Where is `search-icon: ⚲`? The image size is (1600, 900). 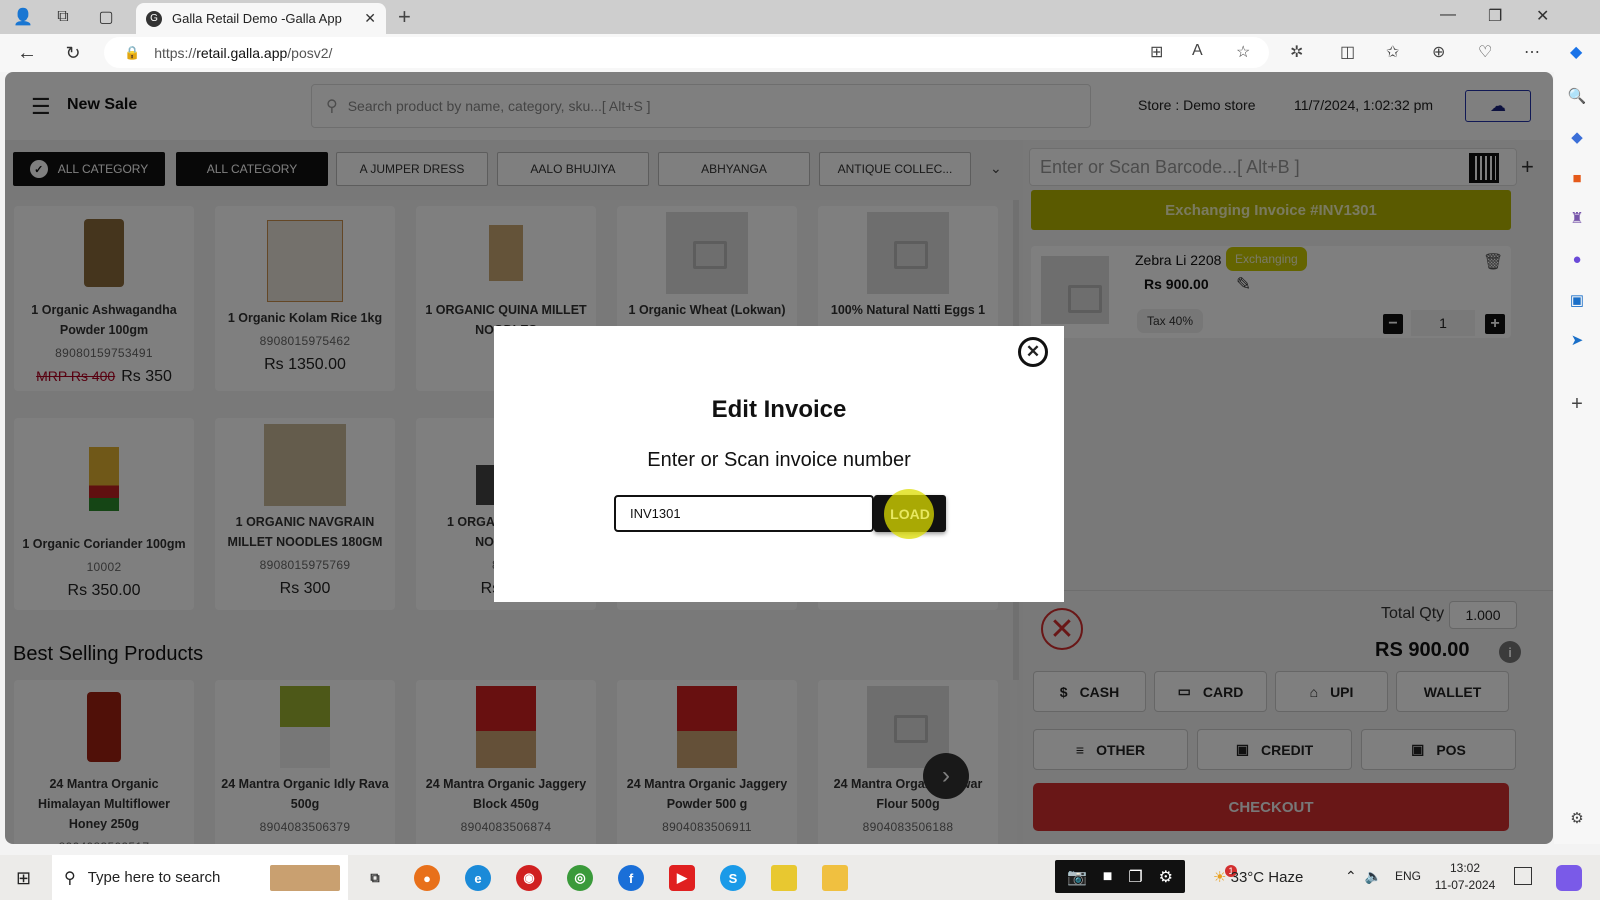
search-icon: ⚲ is located at coordinates (70, 878).